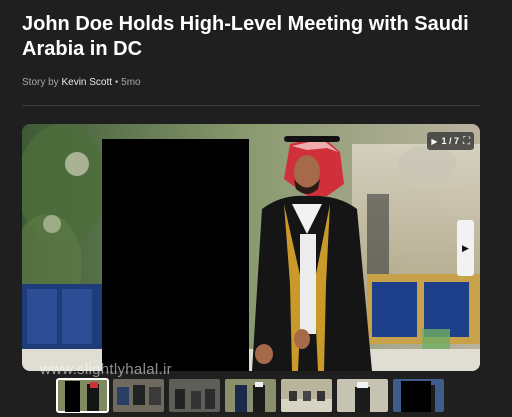 Image resolution: width=512 pixels, height=417 pixels. What do you see at coordinates (40, 82) in the screenshot?
I see `byline-prefix: Story by` at bounding box center [40, 82].